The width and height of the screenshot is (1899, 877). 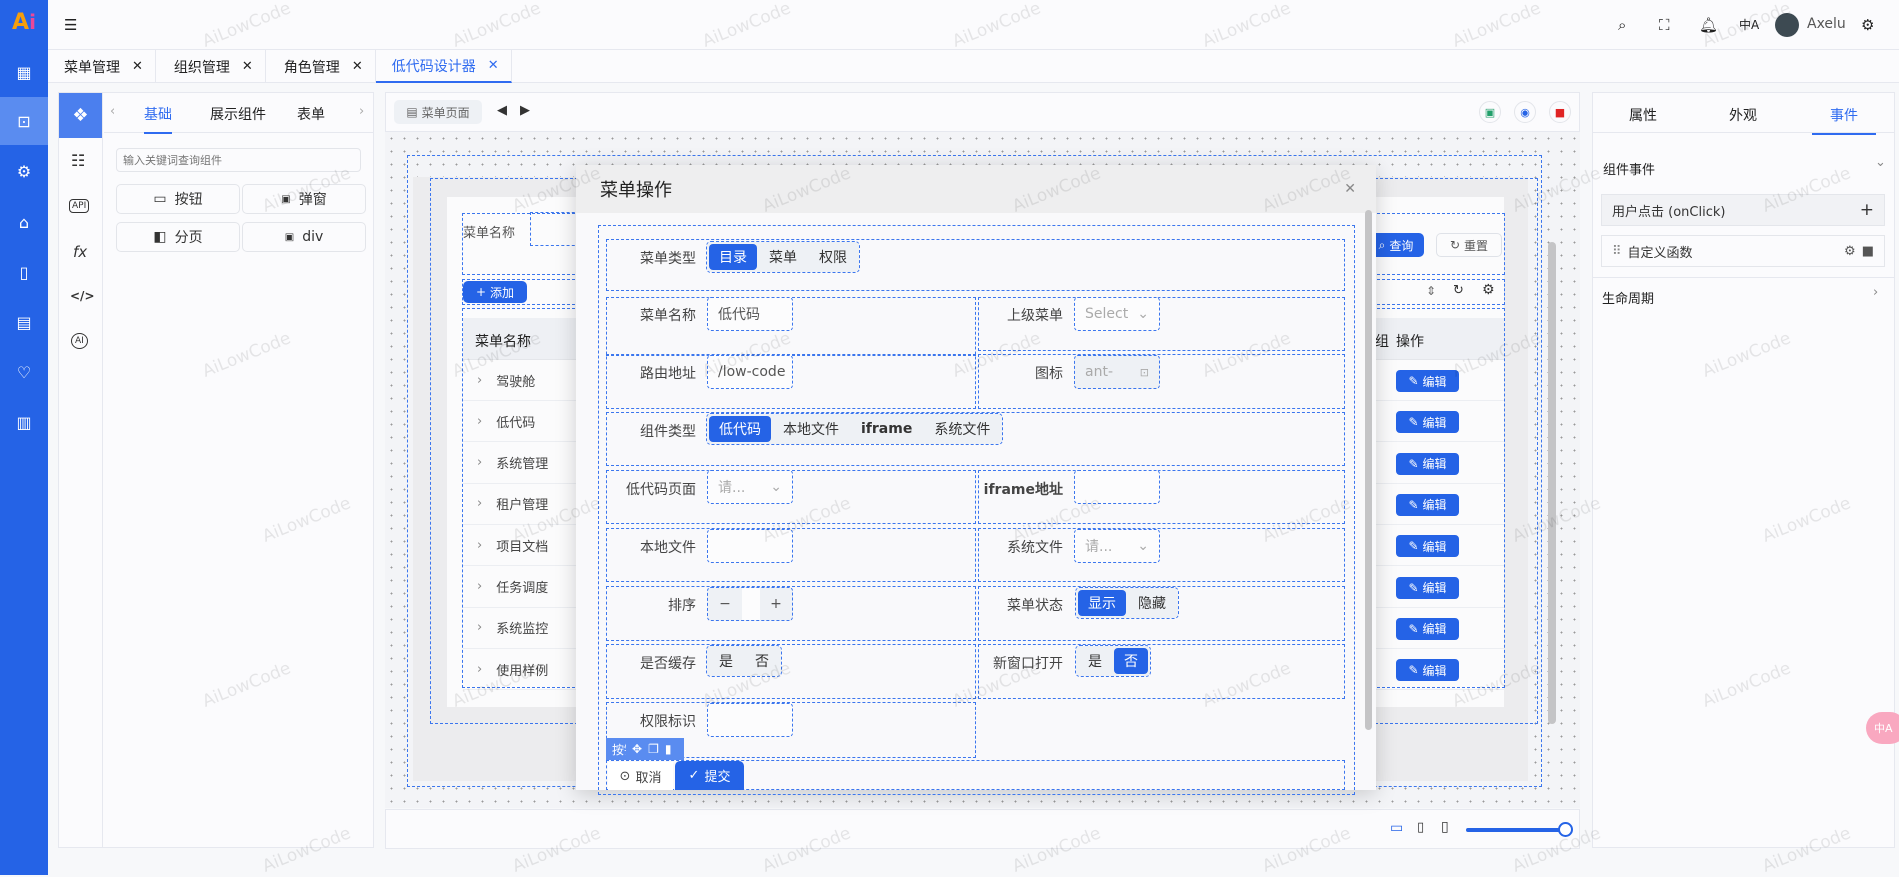 What do you see at coordinates (1117, 372) in the screenshot?
I see `icon-picker: ant- ⊡` at bounding box center [1117, 372].